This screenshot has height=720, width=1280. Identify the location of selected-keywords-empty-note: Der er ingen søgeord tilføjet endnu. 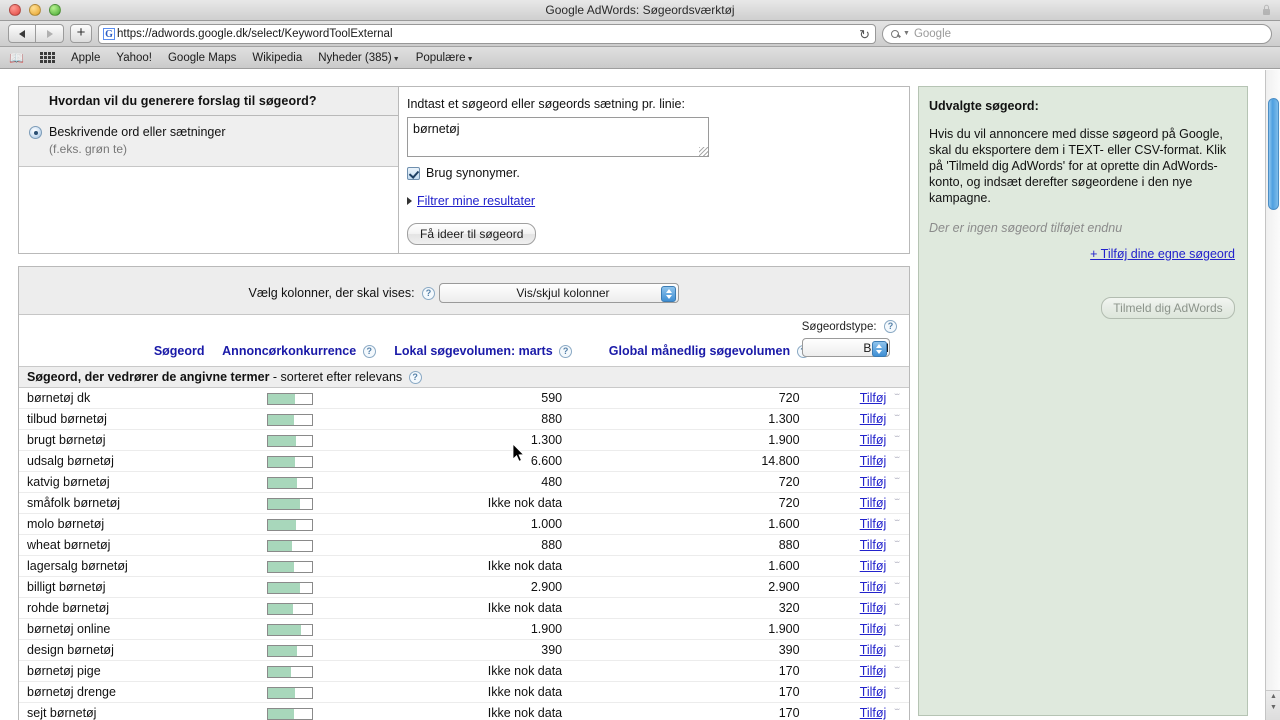
(1026, 228).